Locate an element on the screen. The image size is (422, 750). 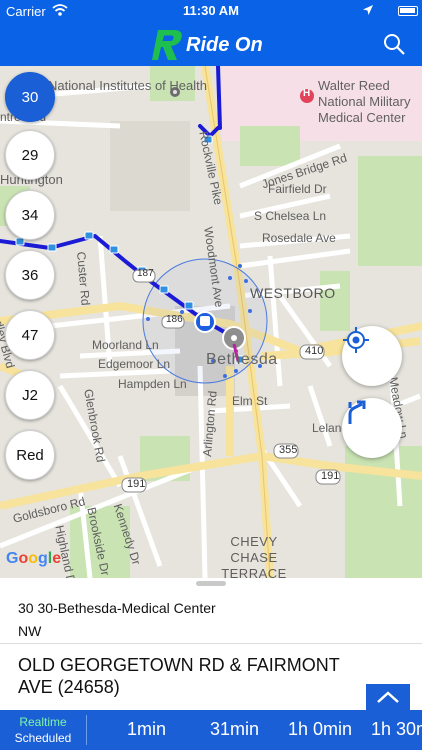
app-name: Ride On is located at coordinates (224, 45).